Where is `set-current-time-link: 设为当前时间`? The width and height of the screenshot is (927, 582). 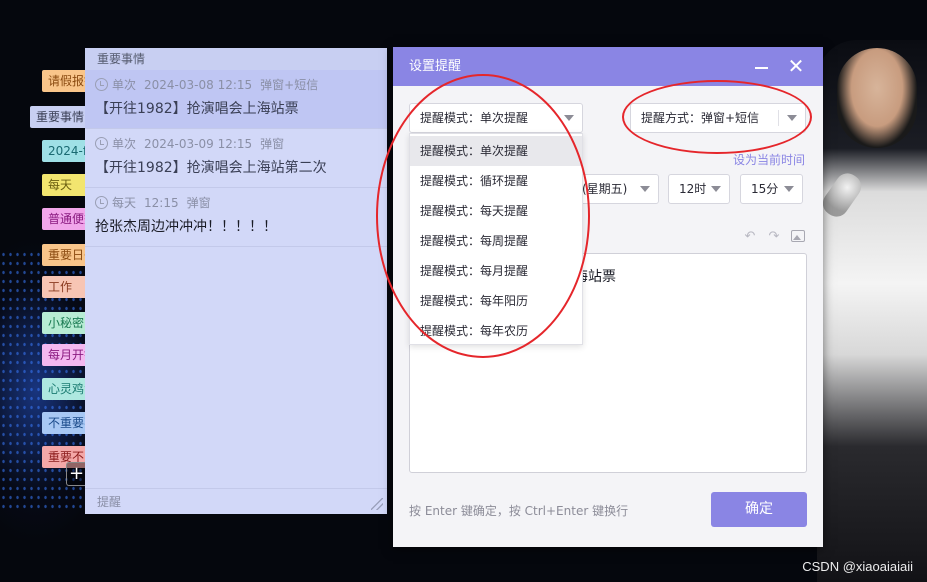 set-current-time-link: 设为当前时间 is located at coordinates (769, 159).